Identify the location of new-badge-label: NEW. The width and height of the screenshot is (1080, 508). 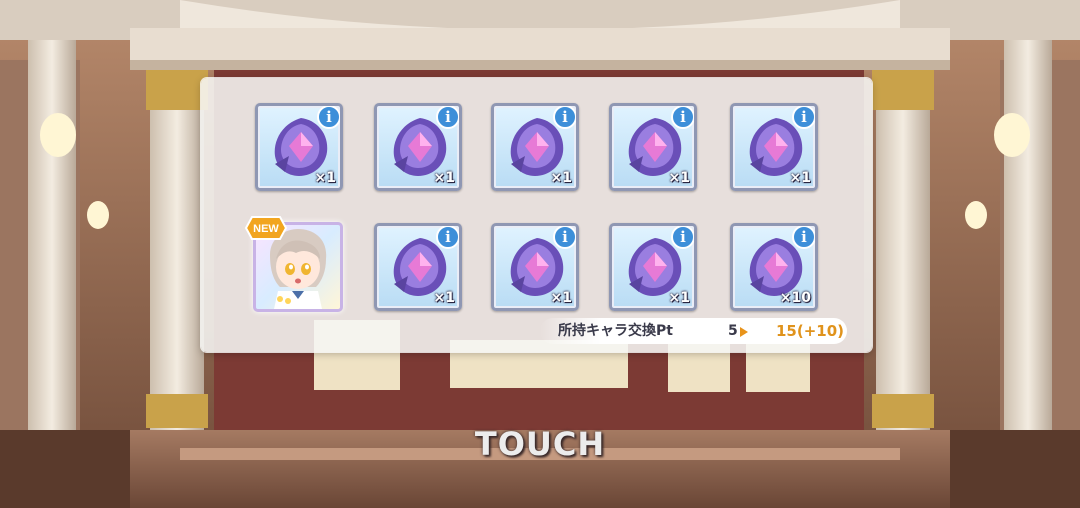
(266, 229).